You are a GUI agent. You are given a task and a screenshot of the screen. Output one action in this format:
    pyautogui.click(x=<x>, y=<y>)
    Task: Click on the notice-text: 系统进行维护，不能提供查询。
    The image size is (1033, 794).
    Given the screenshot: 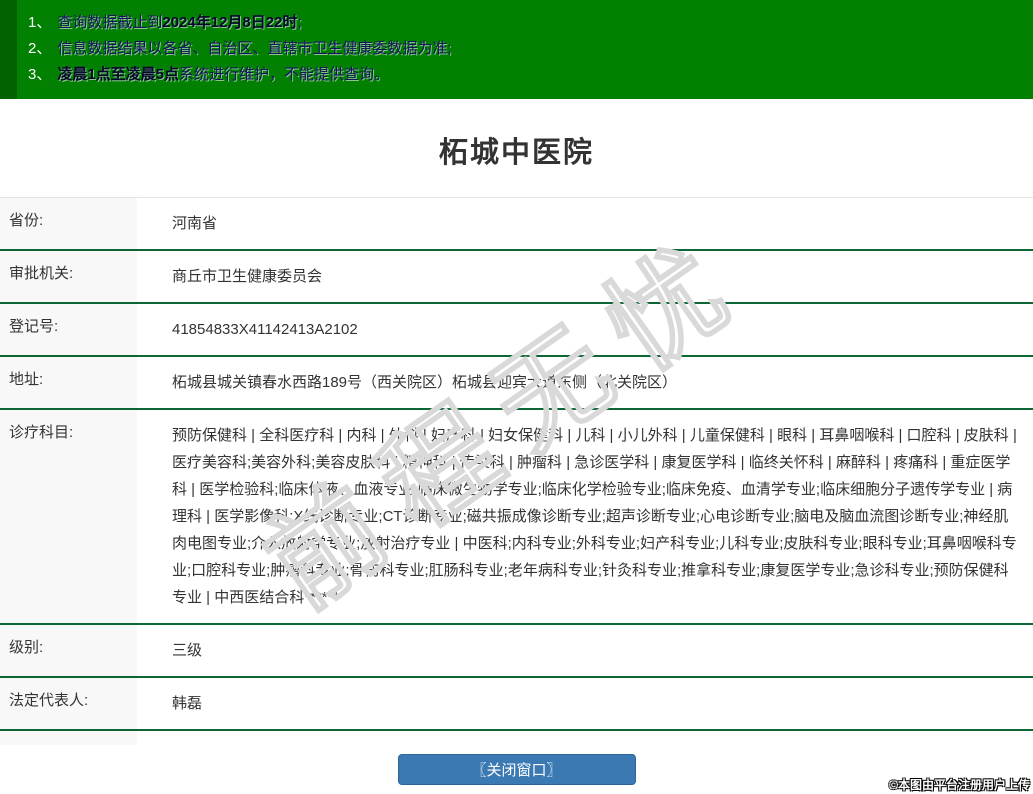 What is the action you would take?
    pyautogui.click(x=284, y=74)
    